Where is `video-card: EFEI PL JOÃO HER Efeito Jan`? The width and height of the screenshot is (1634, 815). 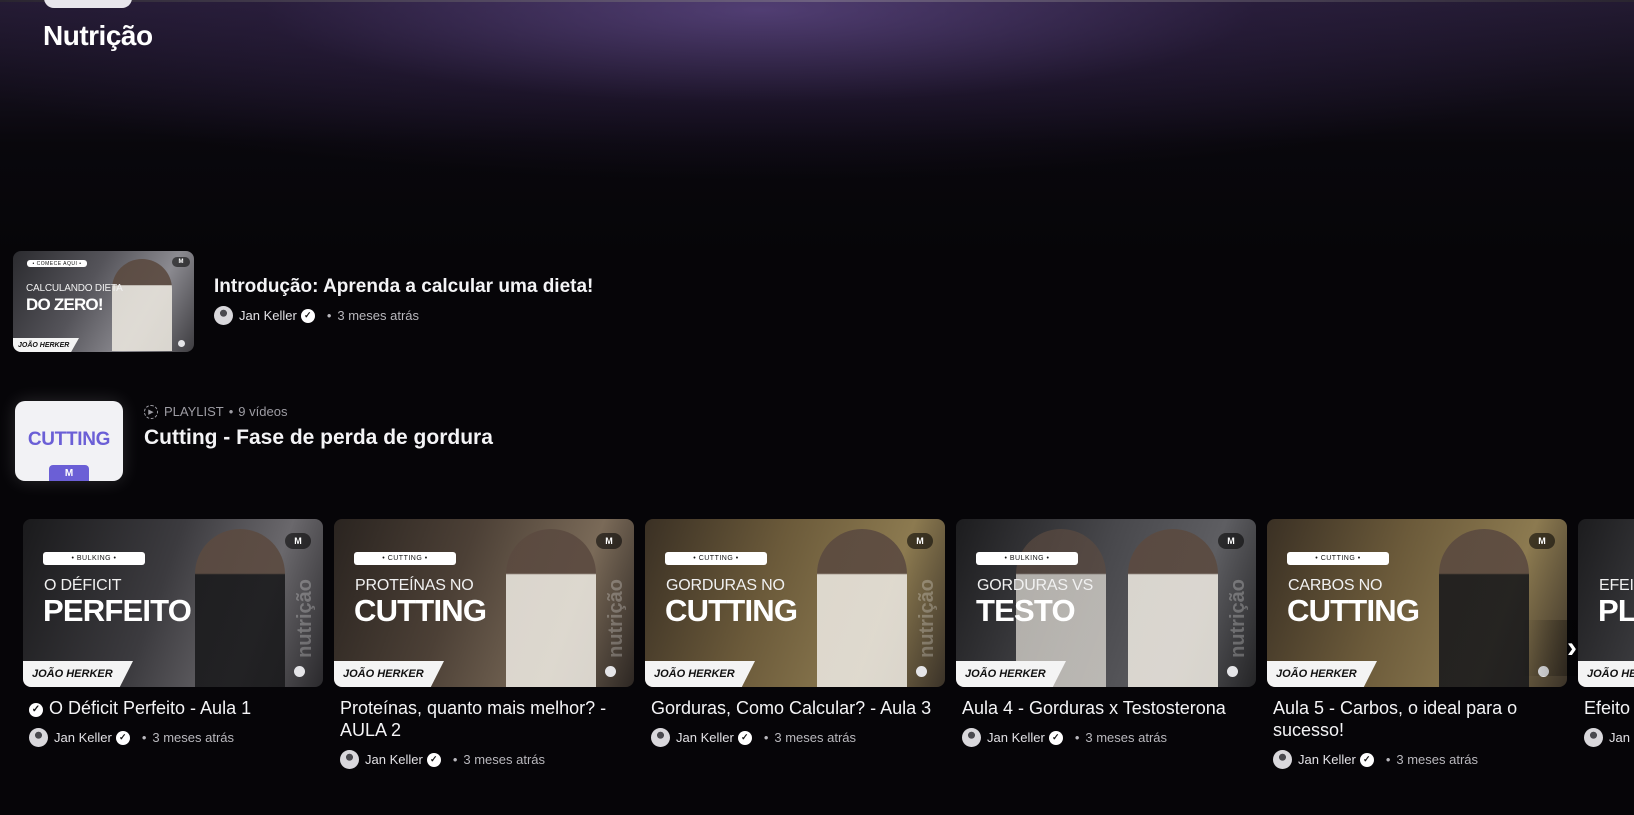
video-card: EFEI PL JOÃO HER Efeito Jan is located at coordinates (1606, 633).